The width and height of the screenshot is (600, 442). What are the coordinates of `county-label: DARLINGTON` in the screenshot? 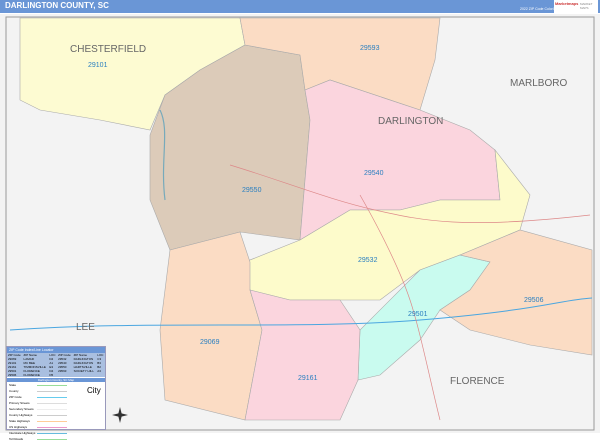 It's located at (410, 121).